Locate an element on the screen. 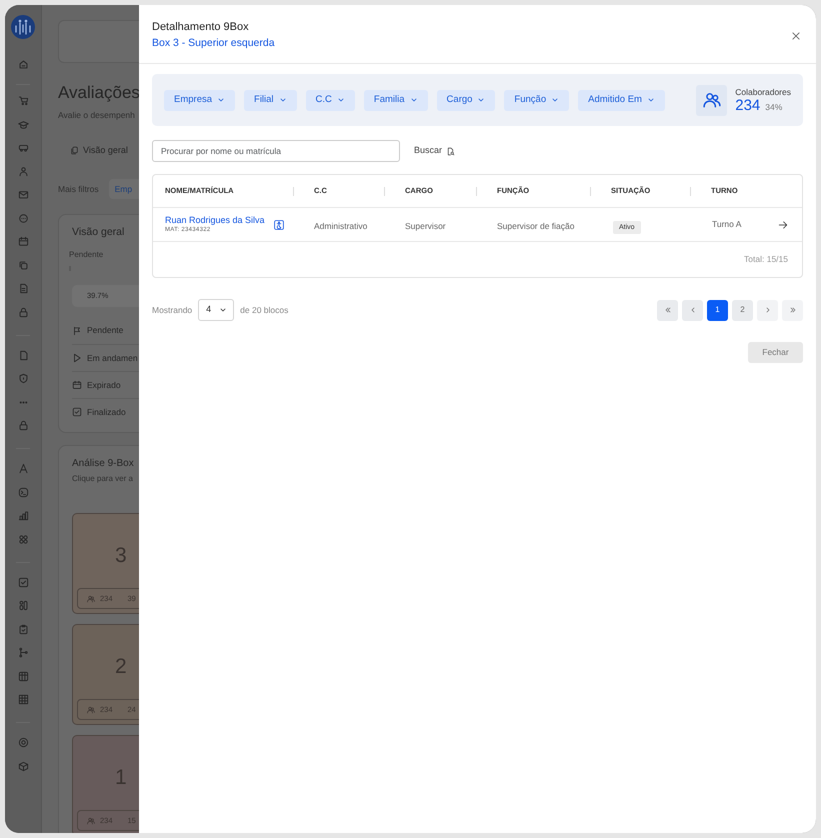  truck-icon is located at coordinates (23, 147).